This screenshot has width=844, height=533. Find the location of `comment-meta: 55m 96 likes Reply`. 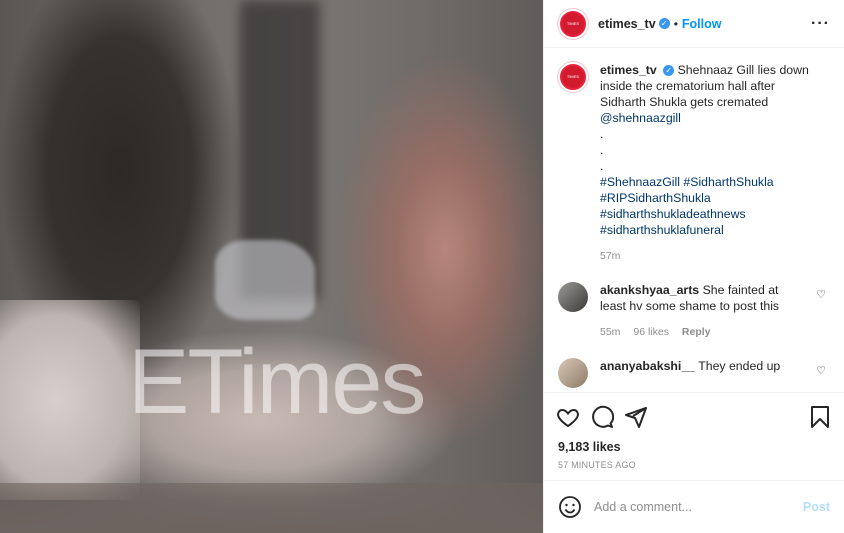

comment-meta: 55m 96 likes Reply is located at coordinates (700, 332).